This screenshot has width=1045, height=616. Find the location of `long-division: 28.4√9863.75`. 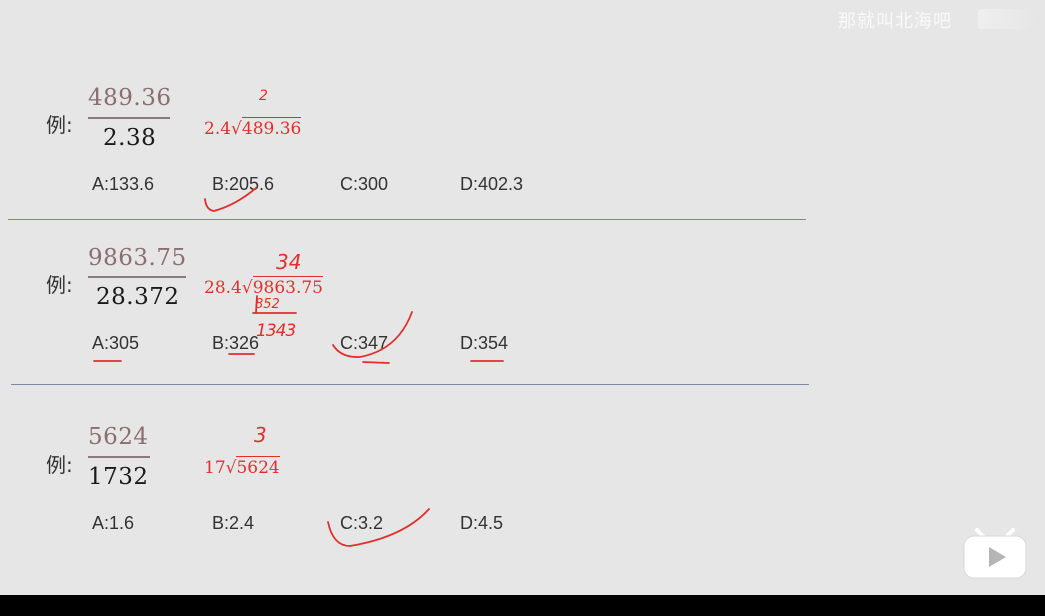

long-division: 28.4√9863.75 is located at coordinates (264, 287).